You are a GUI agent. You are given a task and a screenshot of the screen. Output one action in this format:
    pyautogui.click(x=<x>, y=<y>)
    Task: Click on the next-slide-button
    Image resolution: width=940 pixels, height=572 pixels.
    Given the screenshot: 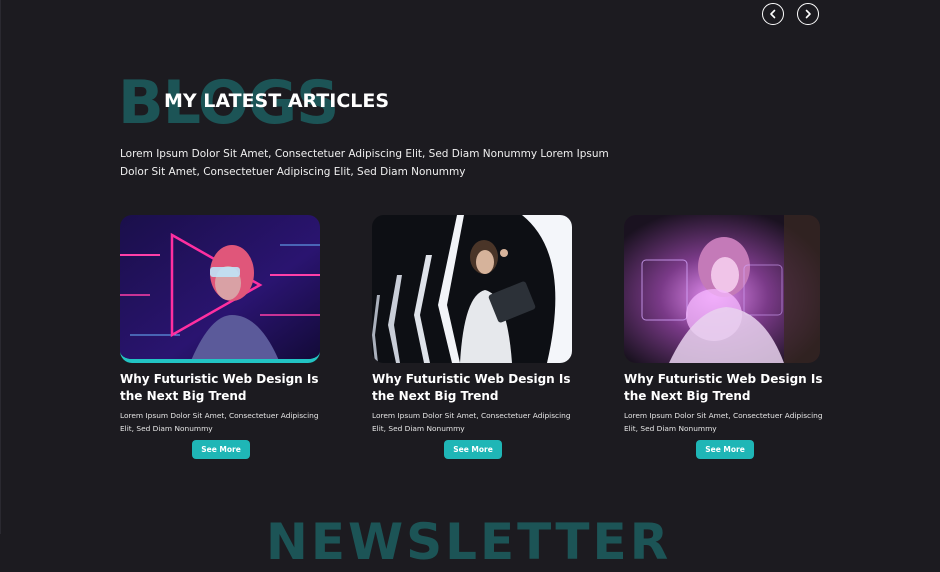 What is the action you would take?
    pyautogui.click(x=808, y=14)
    